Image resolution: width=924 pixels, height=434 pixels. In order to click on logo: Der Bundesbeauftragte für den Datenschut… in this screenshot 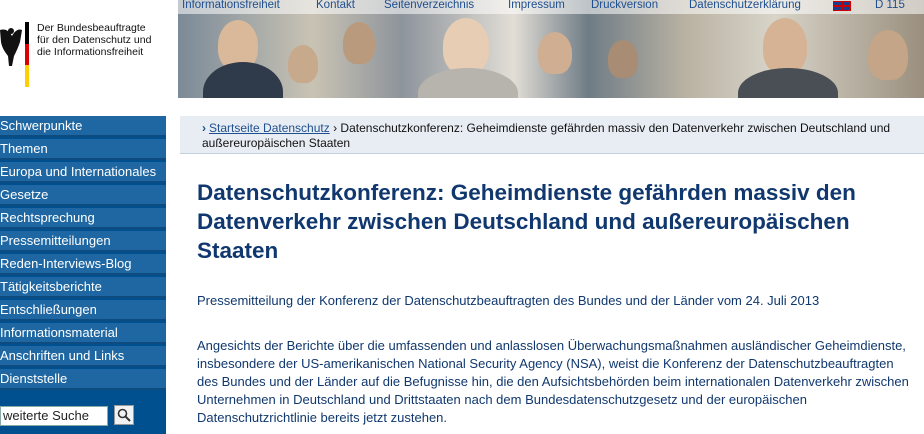, I will do `click(89, 49)`.